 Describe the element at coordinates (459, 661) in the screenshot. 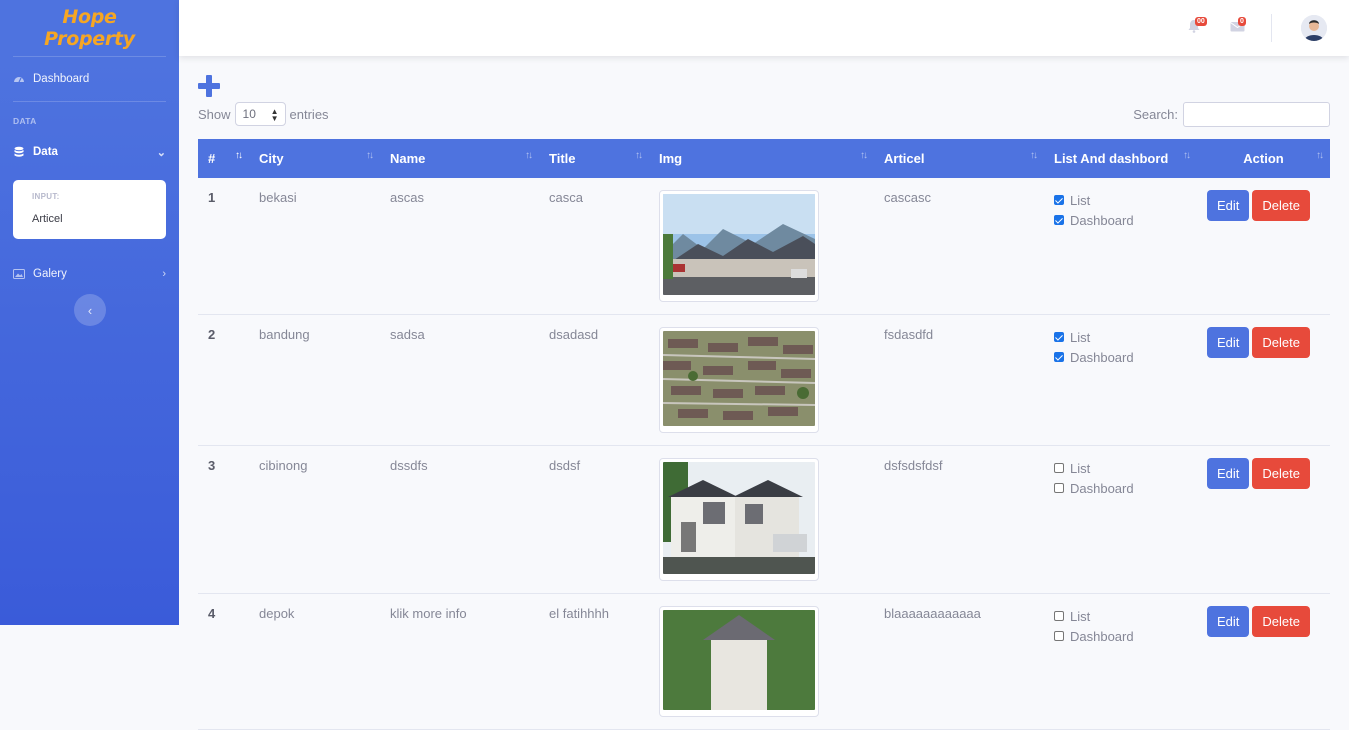

I see `cell-name: klik more info` at that location.